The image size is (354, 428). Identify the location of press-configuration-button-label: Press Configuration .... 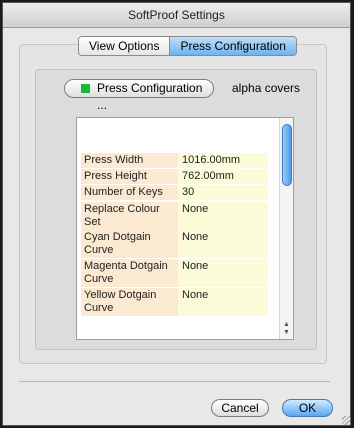
(150, 96).